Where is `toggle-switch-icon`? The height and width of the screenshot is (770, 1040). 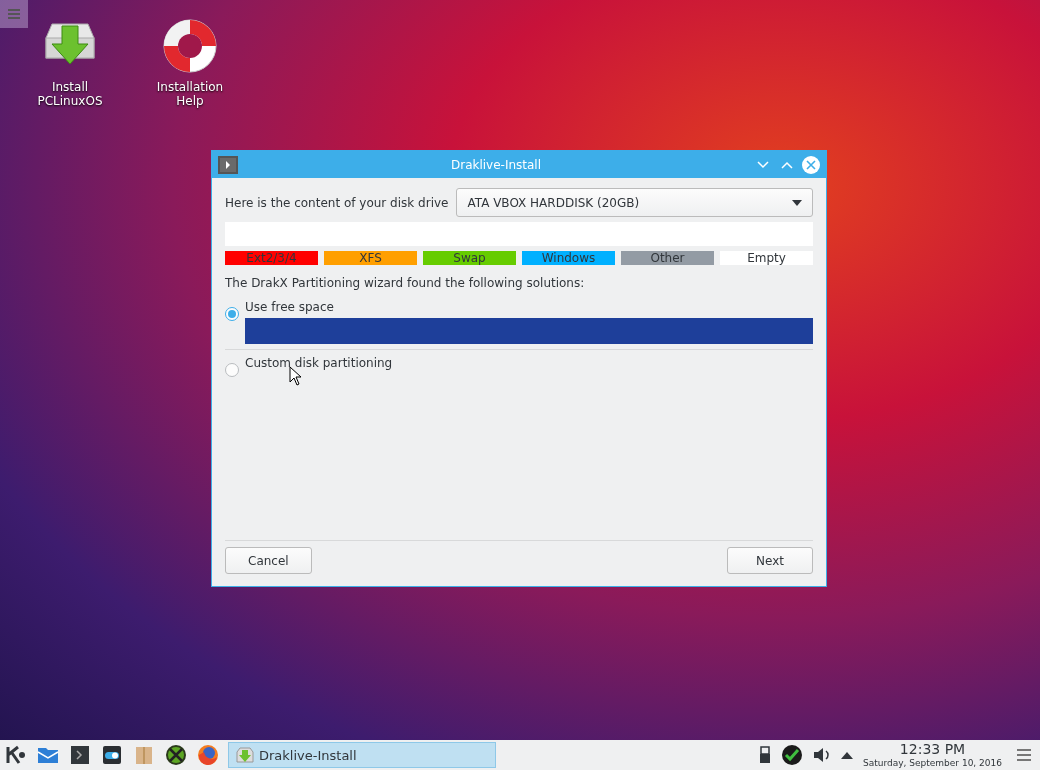
toggle-switch-icon is located at coordinates (112, 755).